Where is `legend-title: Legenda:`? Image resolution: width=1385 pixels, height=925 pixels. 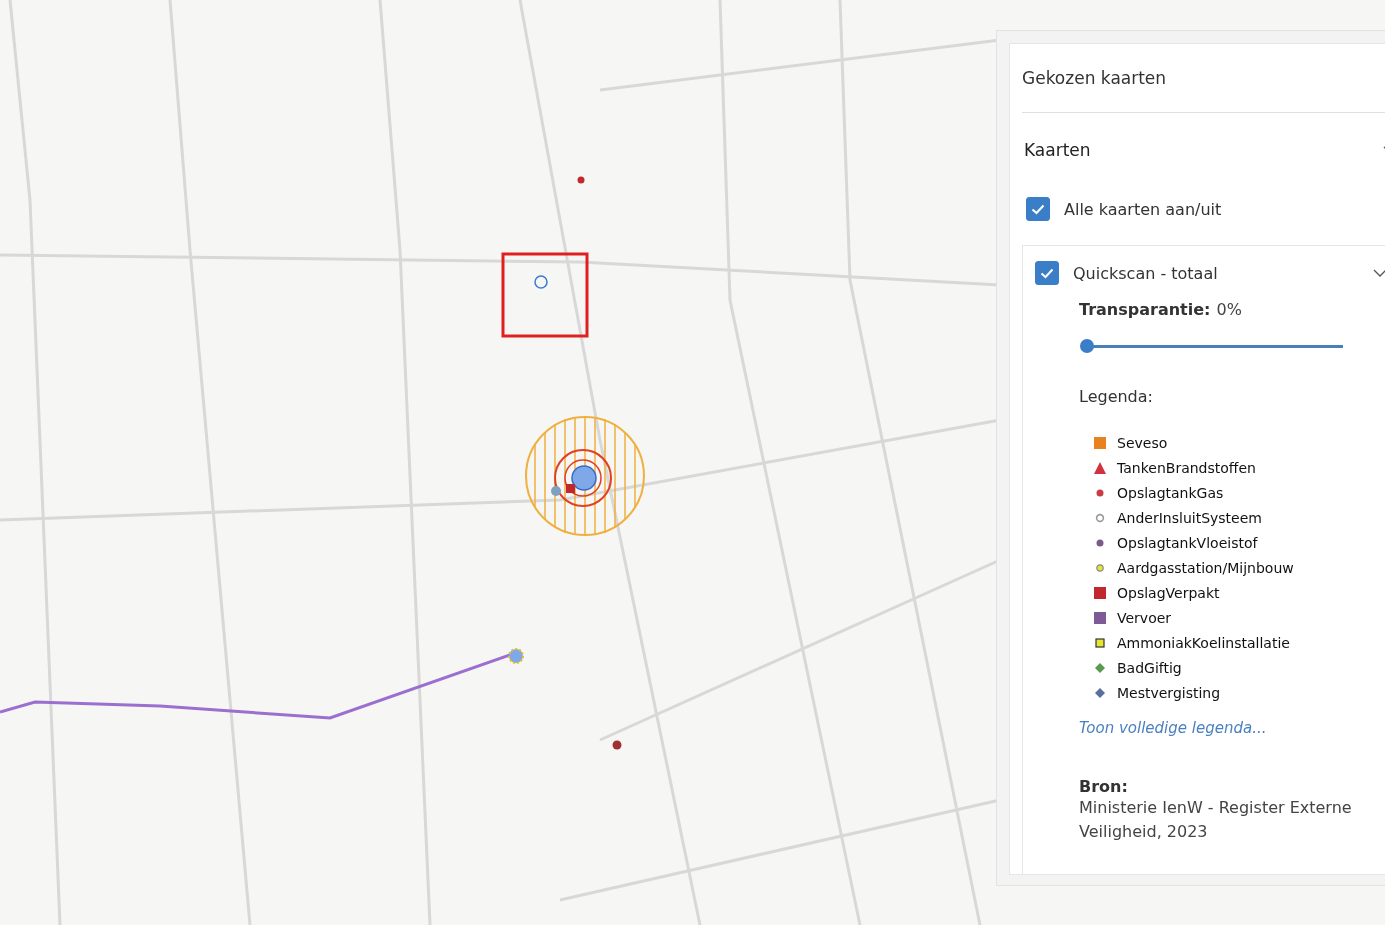
legend-title: Legenda: is located at coordinates (1116, 396).